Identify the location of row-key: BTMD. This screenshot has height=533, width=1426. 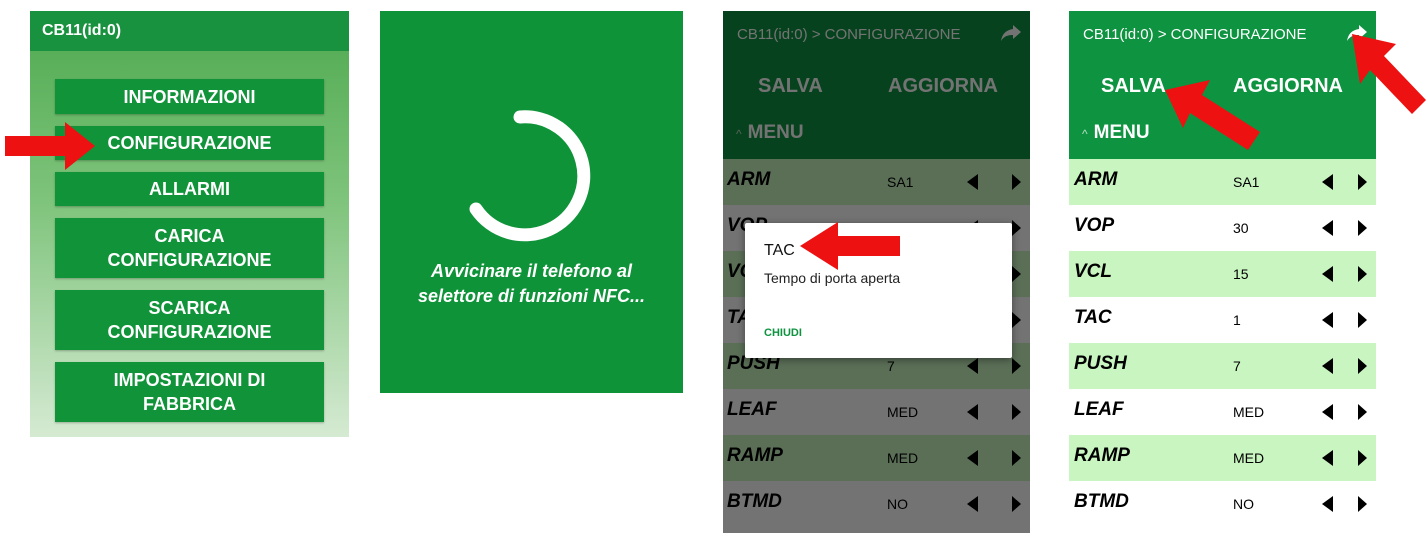
(1101, 501).